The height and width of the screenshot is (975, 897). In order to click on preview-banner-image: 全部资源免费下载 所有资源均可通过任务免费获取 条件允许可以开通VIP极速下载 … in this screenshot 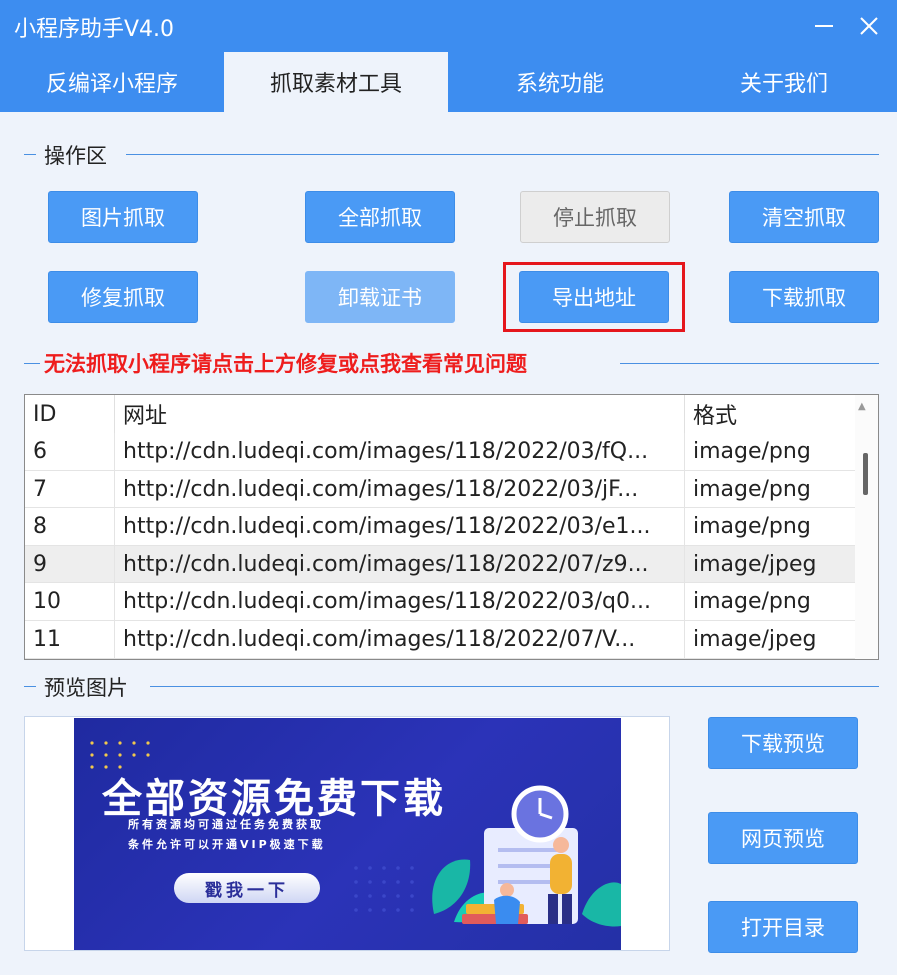, I will do `click(347, 834)`.